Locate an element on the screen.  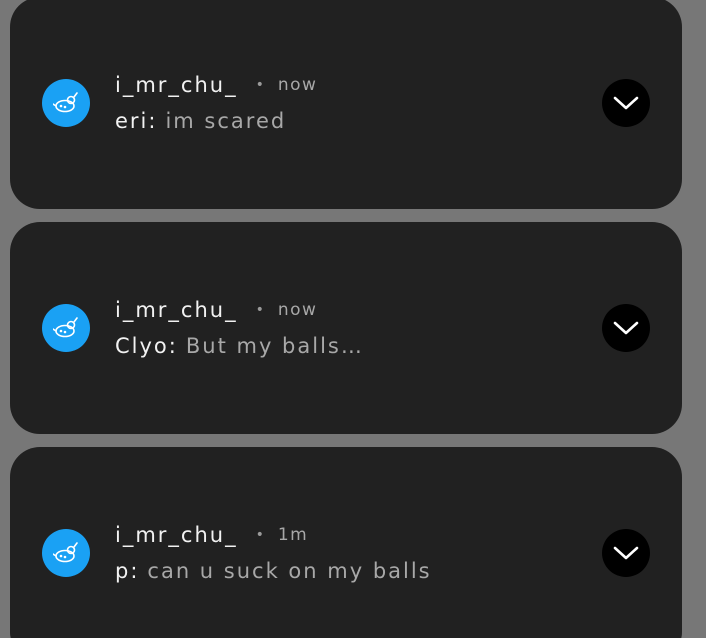
message-text: can u suck on my balls is located at coordinates (289, 571).